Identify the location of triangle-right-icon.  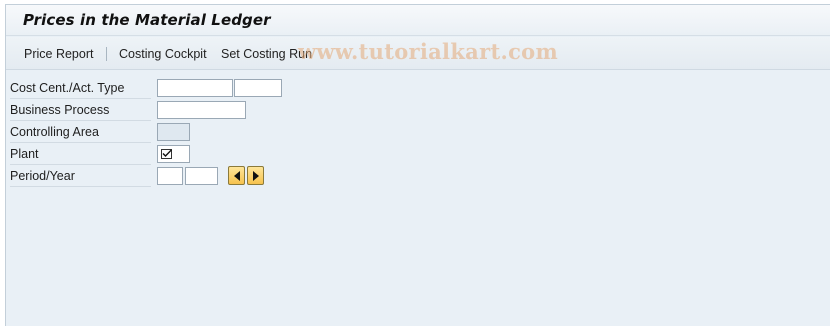
(256, 176).